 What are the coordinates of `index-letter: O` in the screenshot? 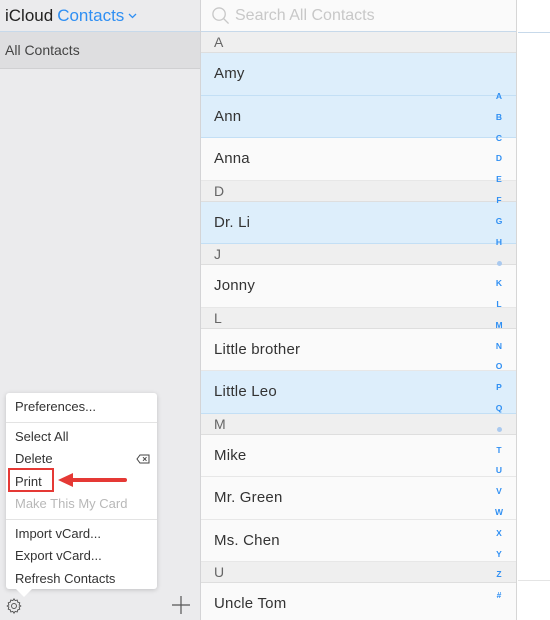 It's located at (499, 366).